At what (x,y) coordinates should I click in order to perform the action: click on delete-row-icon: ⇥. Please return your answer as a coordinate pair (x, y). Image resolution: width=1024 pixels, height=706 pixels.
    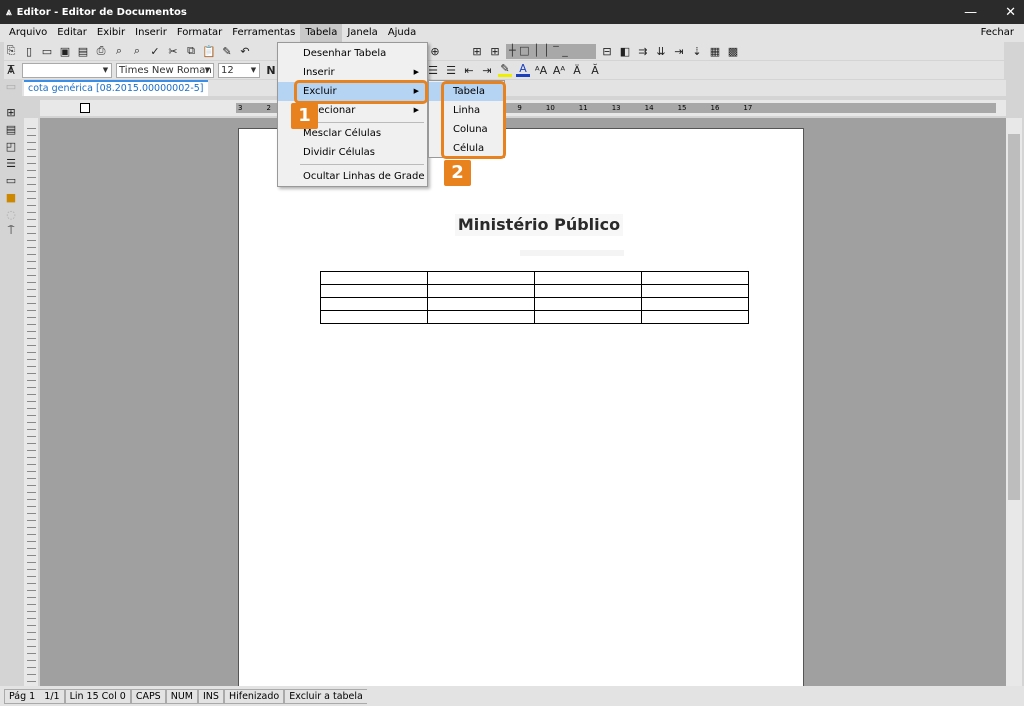
    Looking at the image, I should click on (679, 51).